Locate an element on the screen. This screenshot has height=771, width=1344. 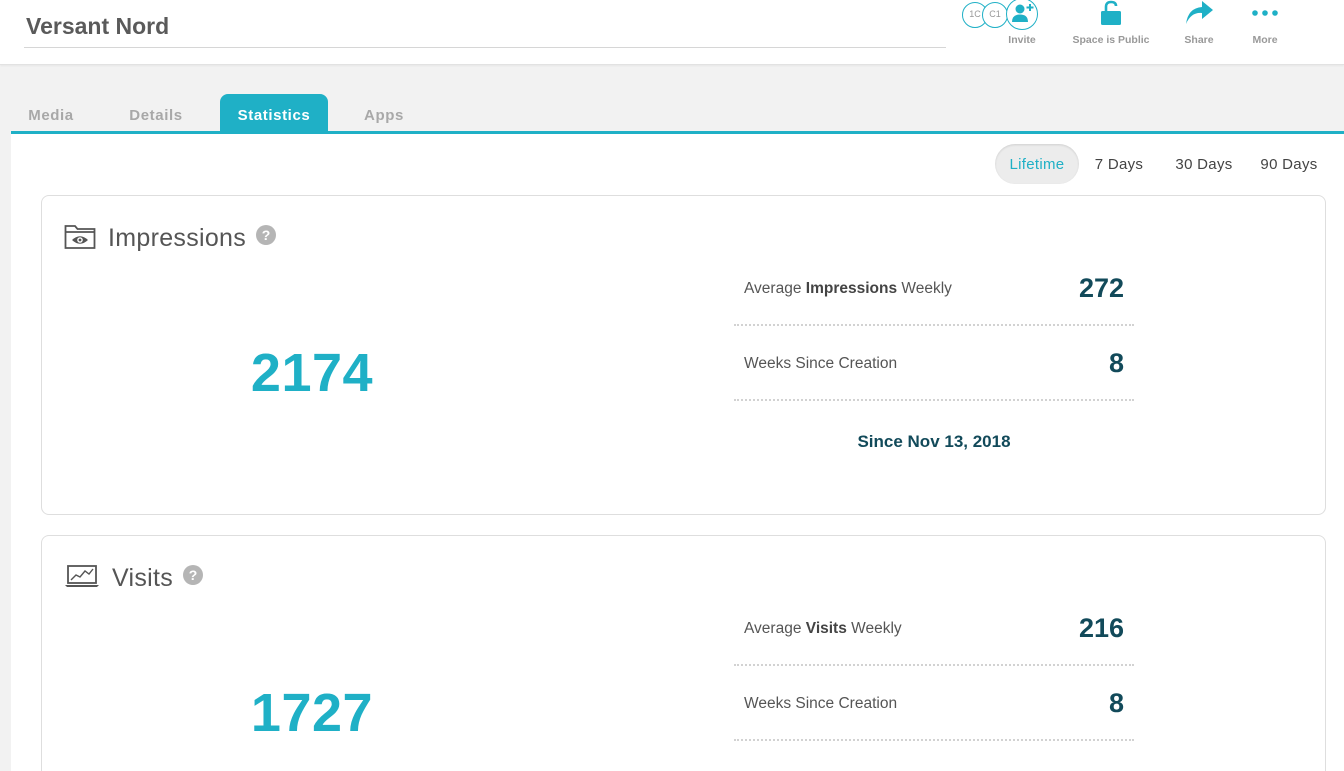
tab-bar: Media Details Statistics Apps is located at coordinates (677, 114).